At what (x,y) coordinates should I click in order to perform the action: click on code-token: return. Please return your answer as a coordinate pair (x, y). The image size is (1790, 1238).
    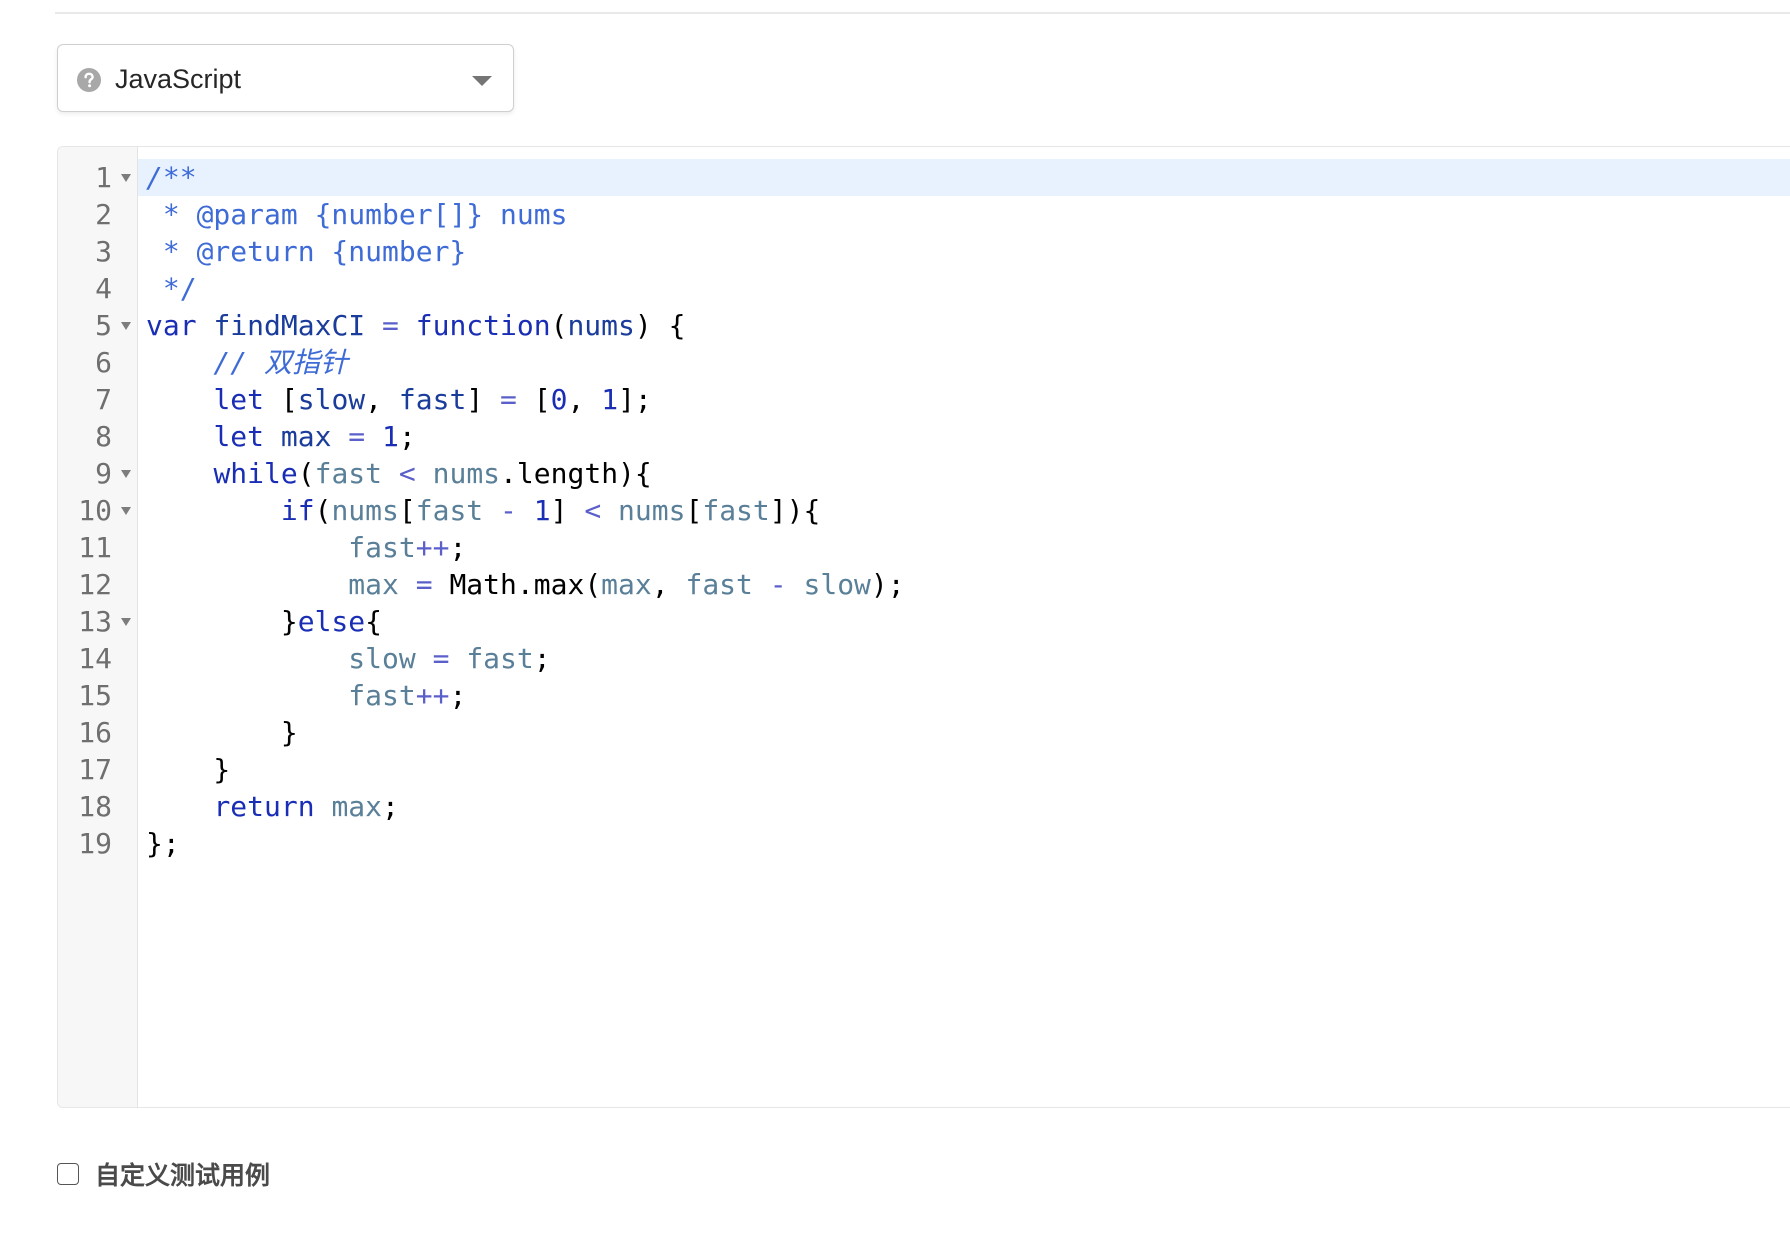
    Looking at the image, I should click on (264, 806).